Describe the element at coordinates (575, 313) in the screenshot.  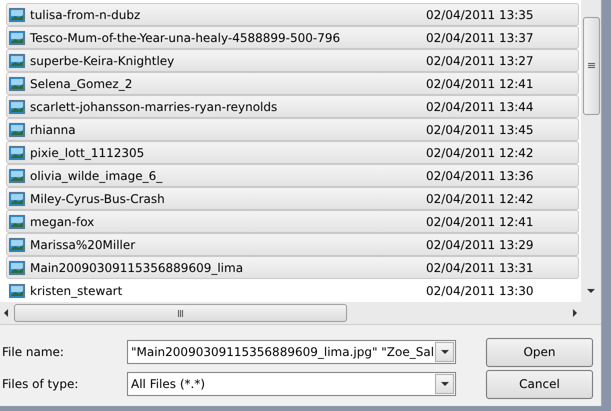
I see `scroll-right-icon` at that location.